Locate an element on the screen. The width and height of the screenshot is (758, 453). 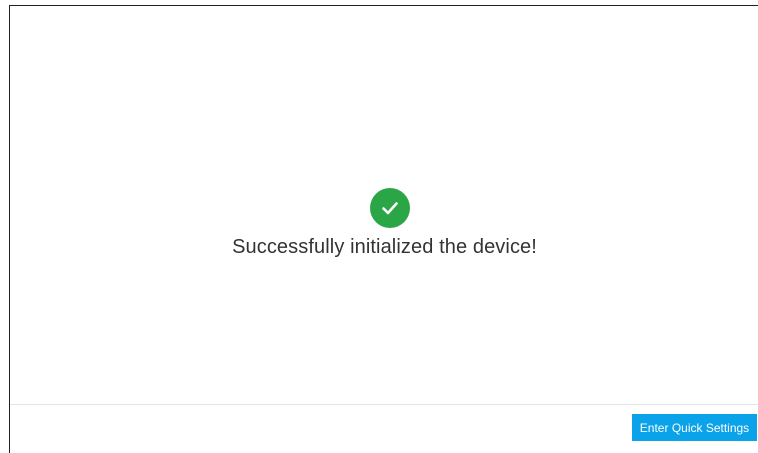
success-check-icon is located at coordinates (390, 208).